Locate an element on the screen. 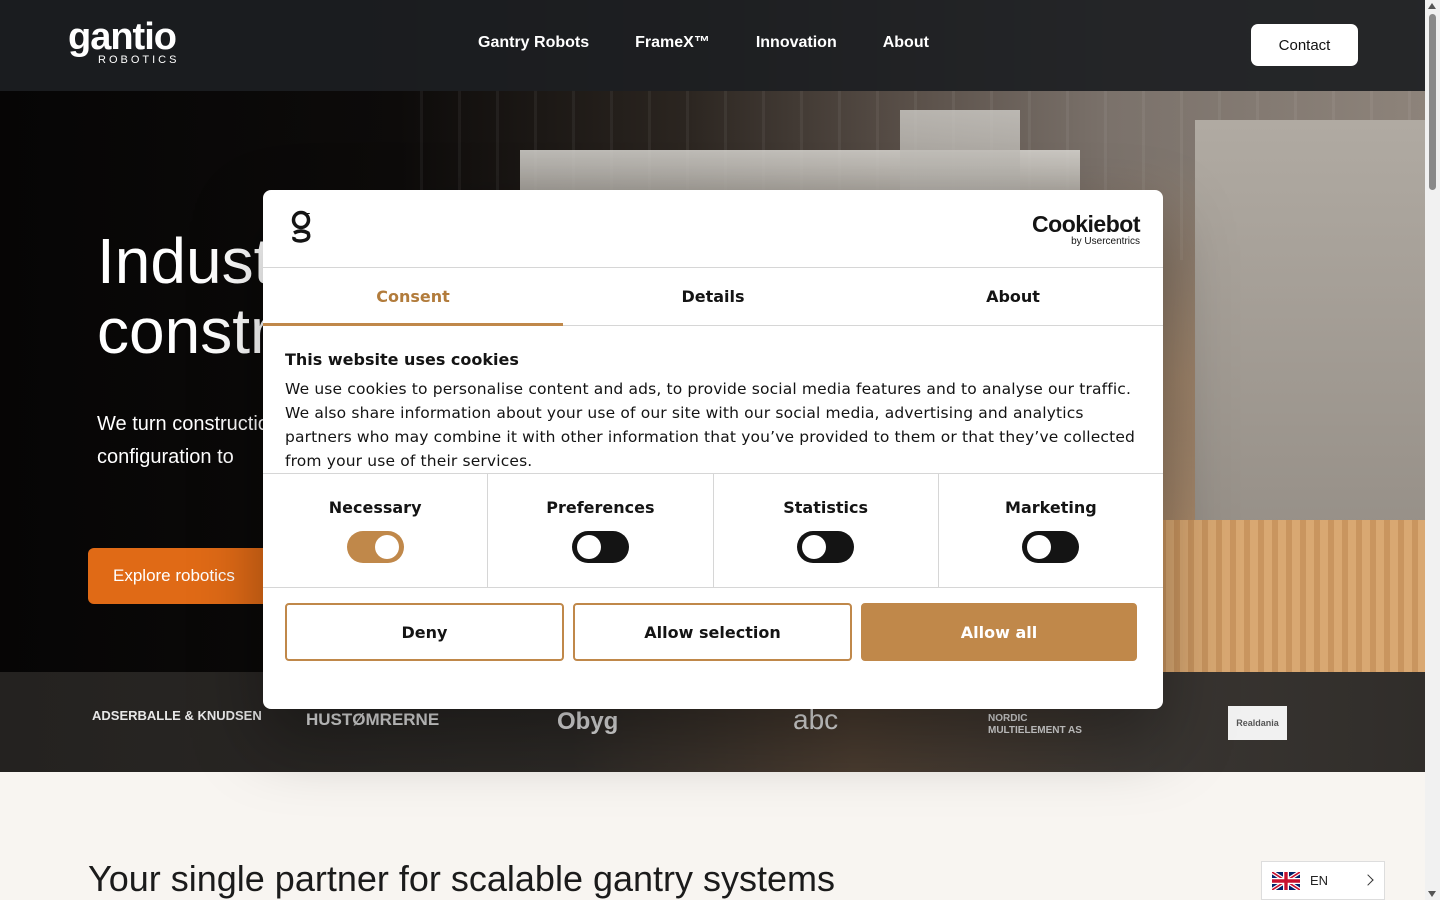 The width and height of the screenshot is (1440, 900). dialog-tabs: Consent Details About is located at coordinates (713, 297).